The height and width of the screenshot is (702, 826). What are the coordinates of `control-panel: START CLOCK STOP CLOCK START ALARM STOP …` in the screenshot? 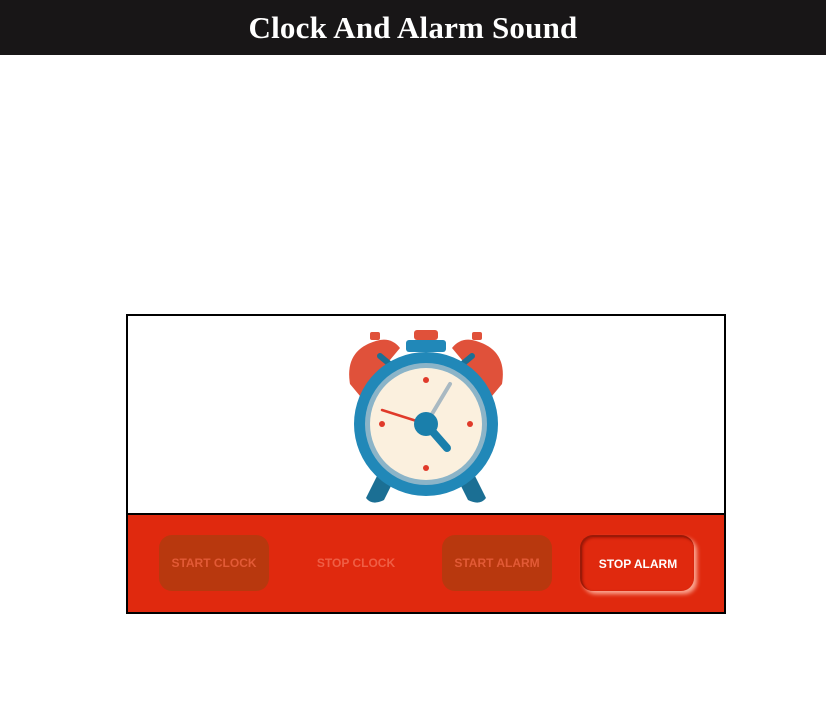 It's located at (426, 563).